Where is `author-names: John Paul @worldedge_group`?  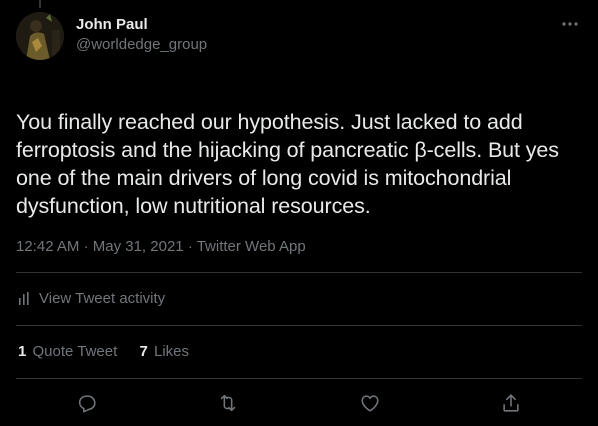
author-names: John Paul @worldedge_group is located at coordinates (141, 35).